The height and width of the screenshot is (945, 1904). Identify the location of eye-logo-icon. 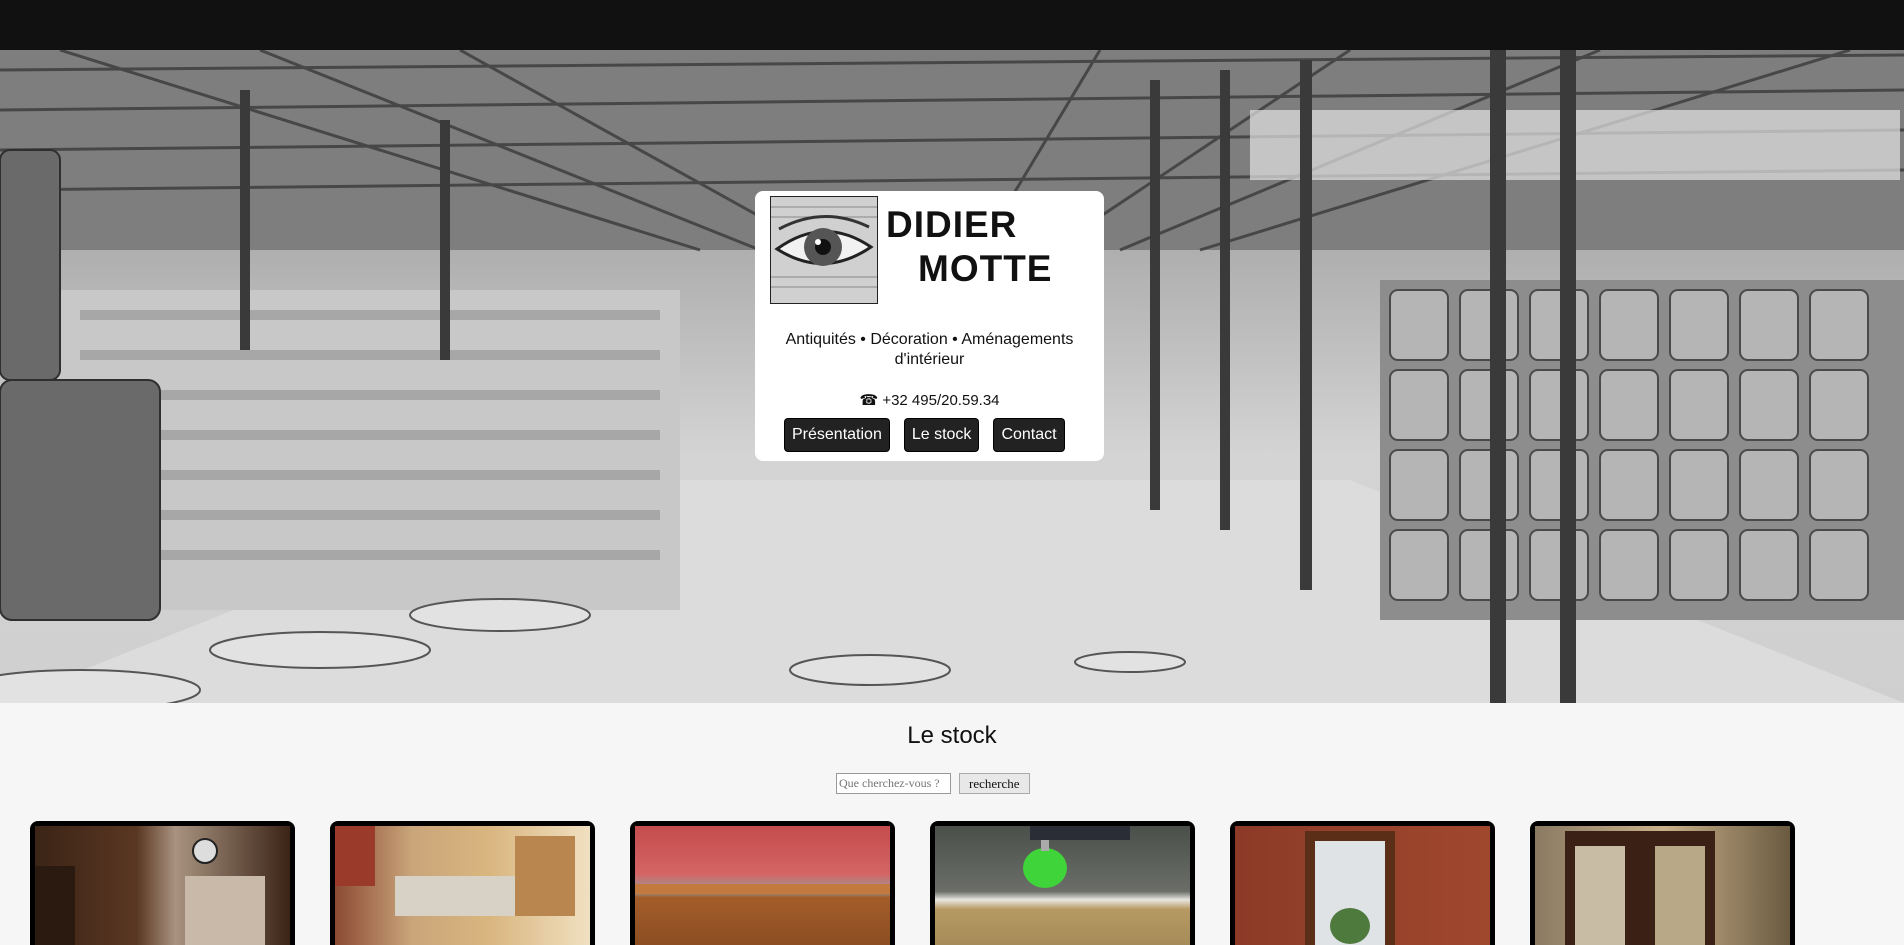
(824, 250).